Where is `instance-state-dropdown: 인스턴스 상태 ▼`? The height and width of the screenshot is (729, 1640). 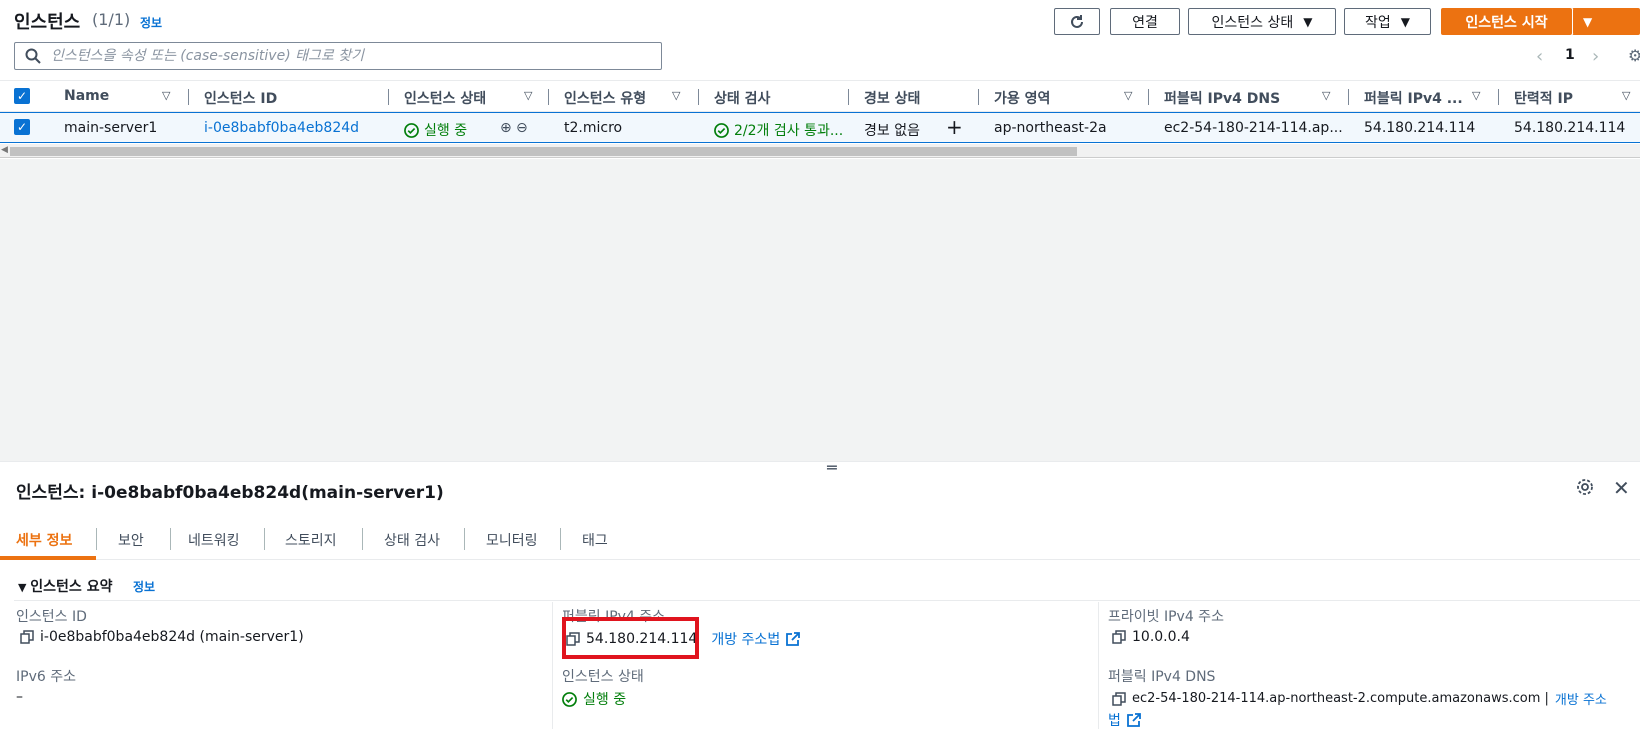 instance-state-dropdown: 인스턴스 상태 ▼ is located at coordinates (1262, 21).